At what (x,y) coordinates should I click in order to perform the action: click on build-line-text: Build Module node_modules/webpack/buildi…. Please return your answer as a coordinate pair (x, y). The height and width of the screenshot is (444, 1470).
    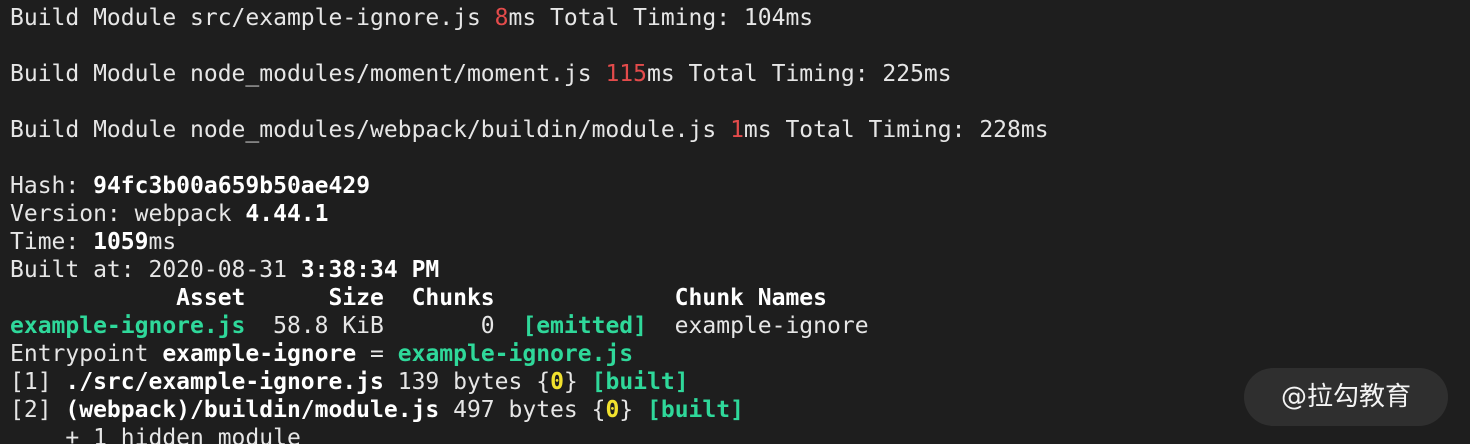
    Looking at the image, I should click on (370, 130).